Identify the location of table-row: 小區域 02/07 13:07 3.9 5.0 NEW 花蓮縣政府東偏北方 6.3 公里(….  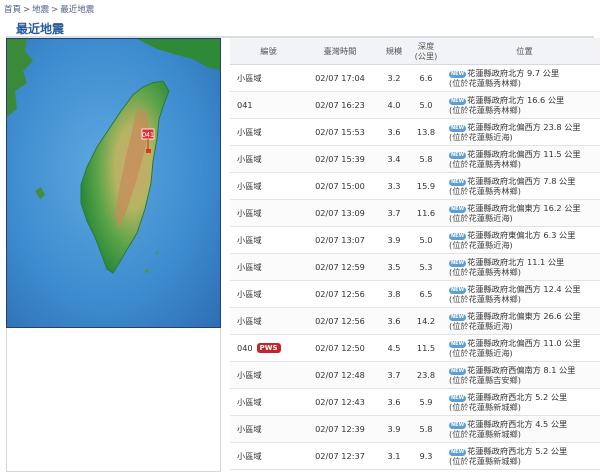
(415, 240).